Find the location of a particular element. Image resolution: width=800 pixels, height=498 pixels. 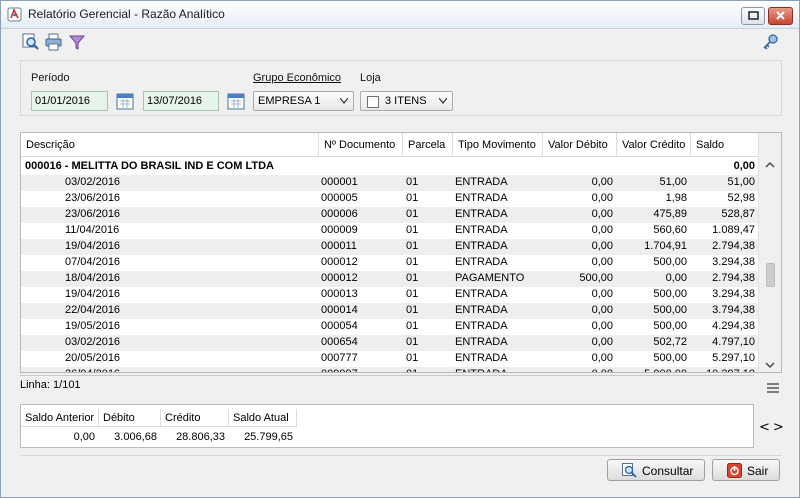

search-report-icon is located at coordinates (31, 42).